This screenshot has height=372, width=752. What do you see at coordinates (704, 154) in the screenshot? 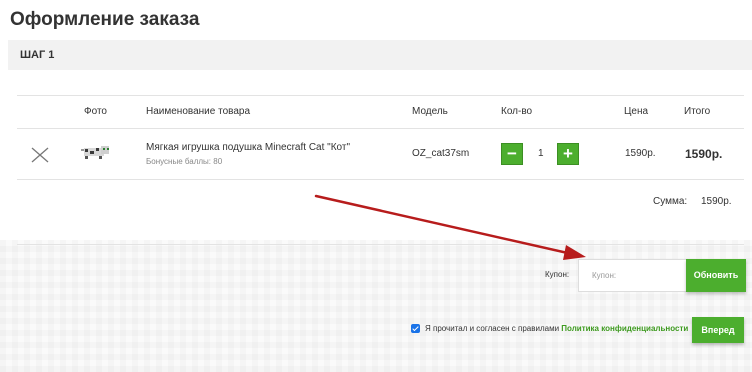
I see `product-total: 1590р.` at bounding box center [704, 154].